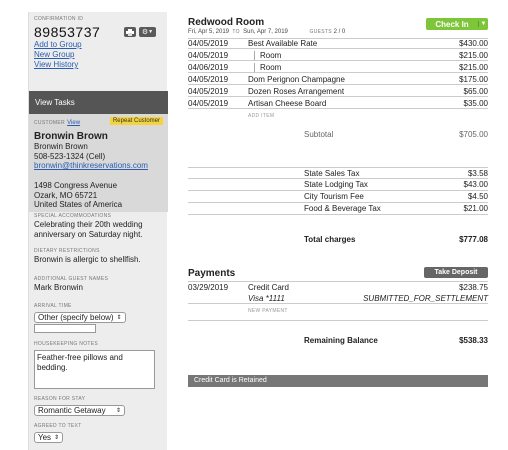  What do you see at coordinates (60, 399) in the screenshot?
I see `reason-for-stay-label: REASON FOR STAY` at bounding box center [60, 399].